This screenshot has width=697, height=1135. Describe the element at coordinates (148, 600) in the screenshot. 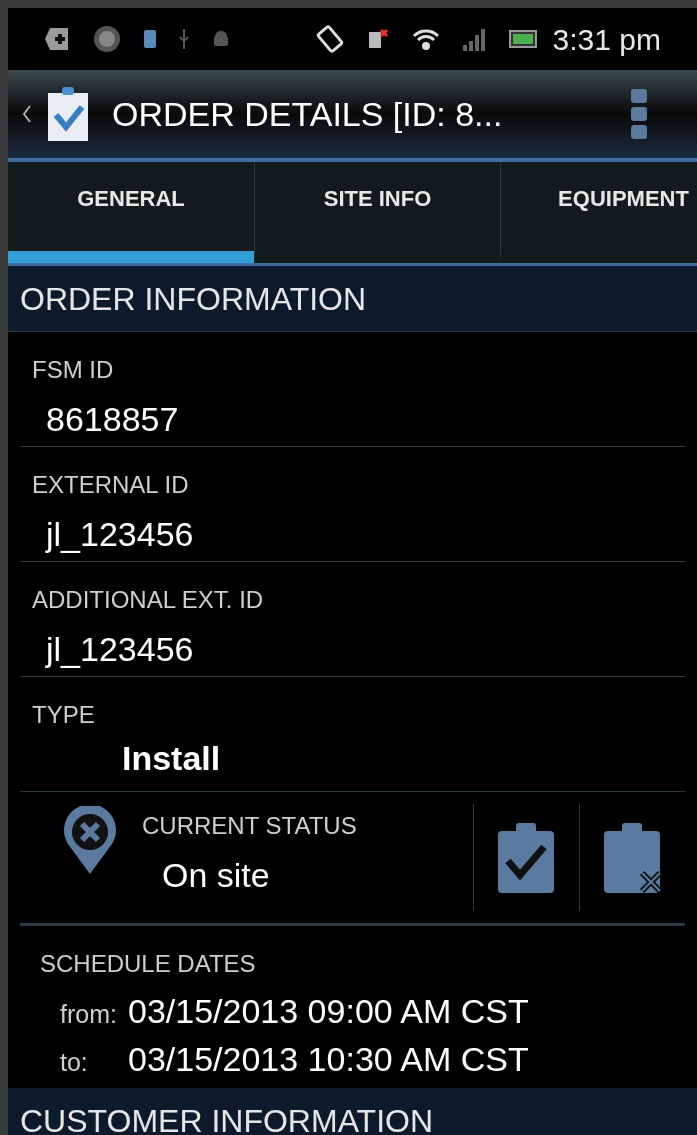

I see `field-label: ADDITIONAL EXT. ID` at that location.